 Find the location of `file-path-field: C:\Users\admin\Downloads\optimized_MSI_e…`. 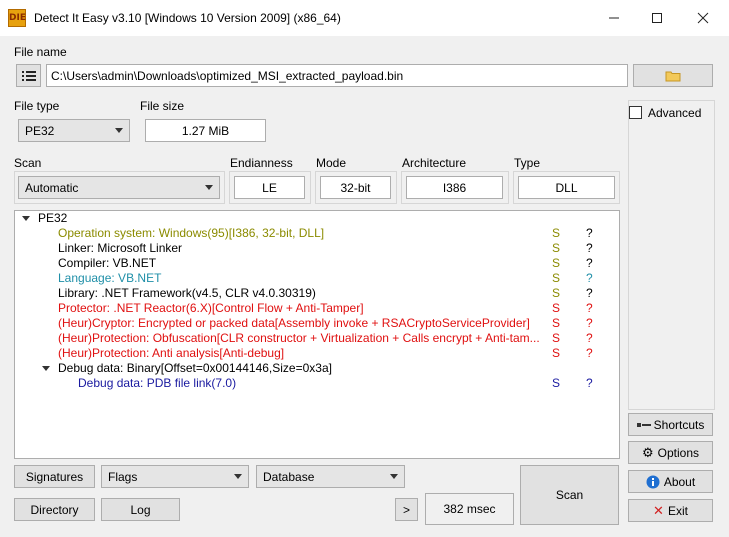

file-path-field: C:\Users\admin\Downloads\optimized_MSI_e… is located at coordinates (337, 75).